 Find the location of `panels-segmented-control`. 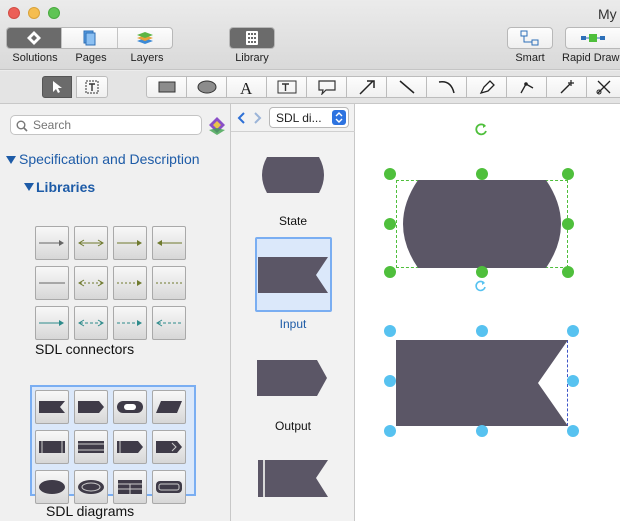

panels-segmented-control is located at coordinates (89, 38).